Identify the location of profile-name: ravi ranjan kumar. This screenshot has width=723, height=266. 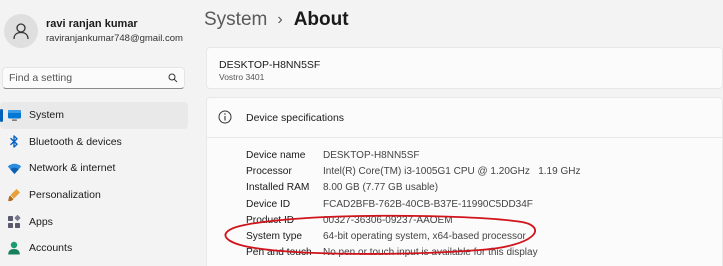
(92, 24).